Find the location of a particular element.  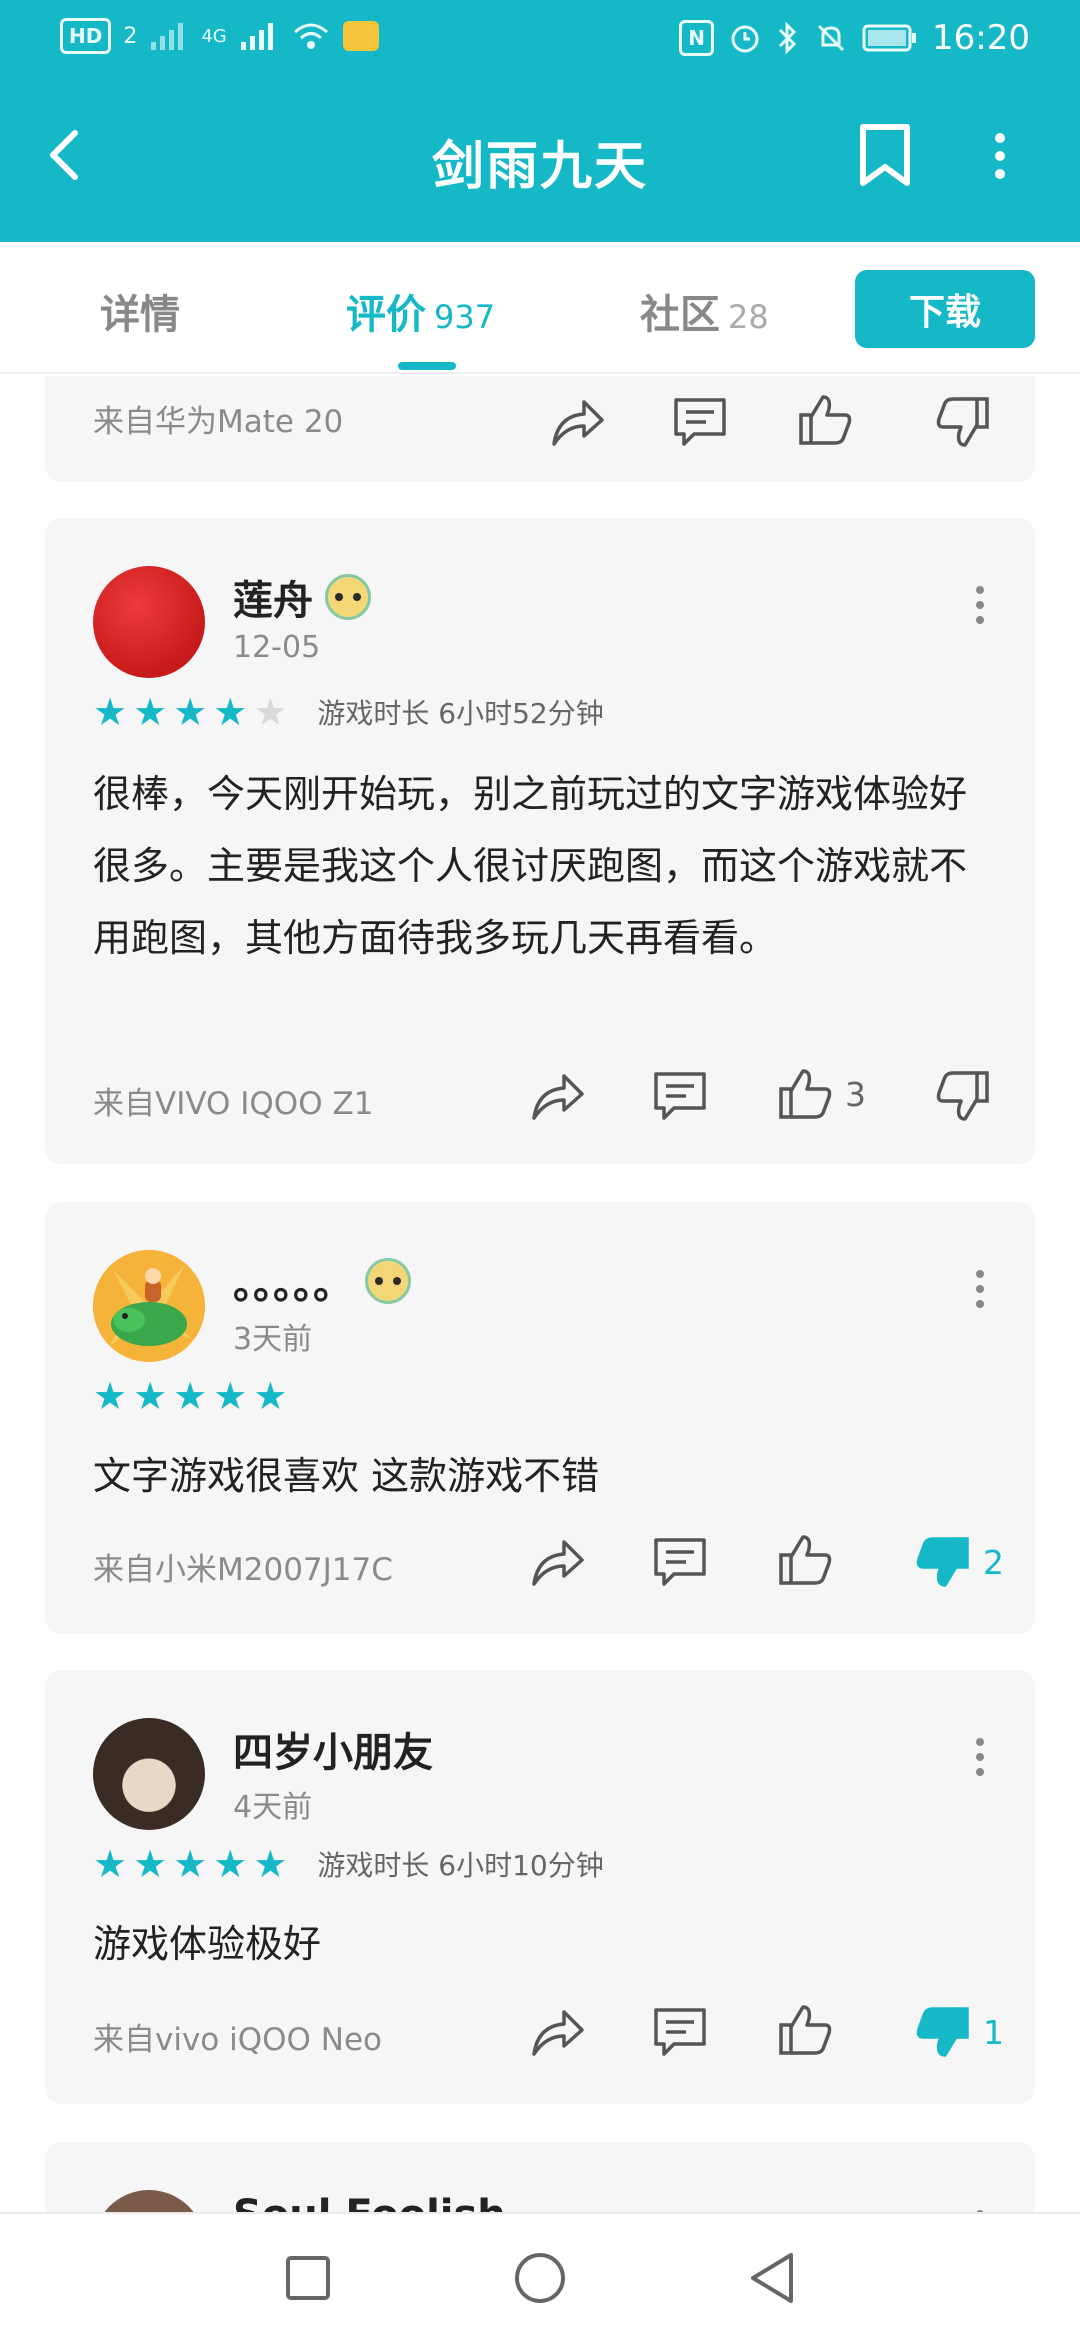

download-button: 下载 is located at coordinates (945, 309).